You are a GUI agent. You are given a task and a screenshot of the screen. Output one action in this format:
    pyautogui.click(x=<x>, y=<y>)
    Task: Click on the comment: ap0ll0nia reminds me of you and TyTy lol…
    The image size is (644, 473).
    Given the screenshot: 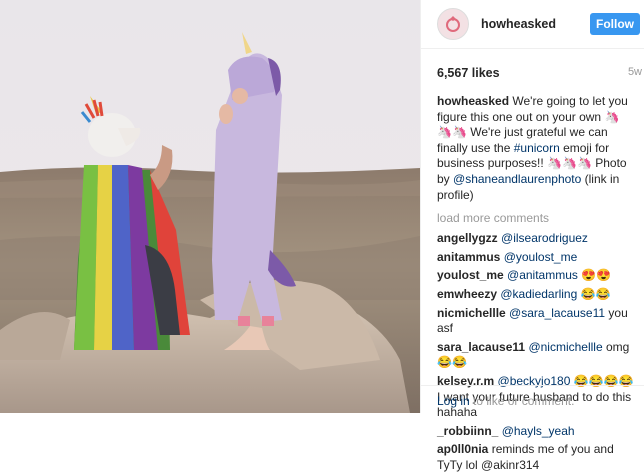 What is the action you would take?
    pyautogui.click(x=536, y=457)
    